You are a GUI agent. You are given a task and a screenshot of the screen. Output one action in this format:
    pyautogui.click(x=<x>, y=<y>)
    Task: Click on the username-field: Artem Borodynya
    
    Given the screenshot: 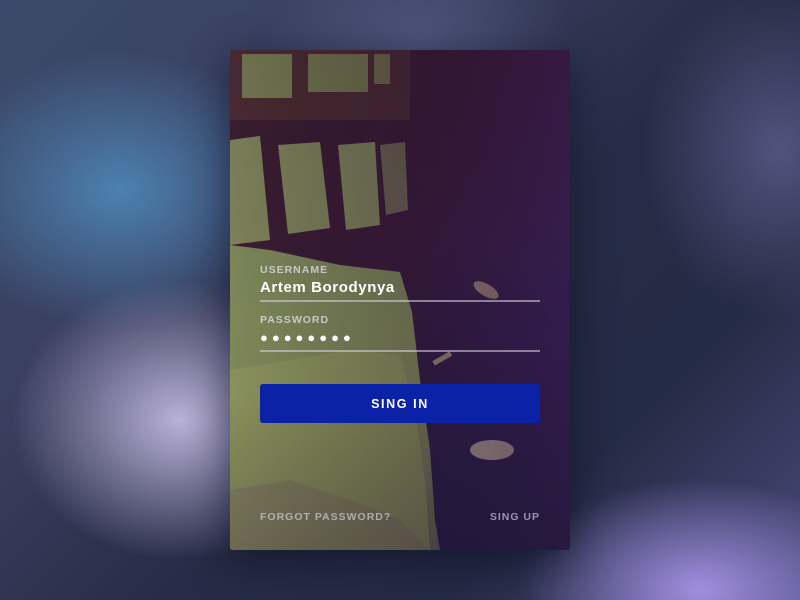 What is the action you would take?
    pyautogui.click(x=327, y=287)
    